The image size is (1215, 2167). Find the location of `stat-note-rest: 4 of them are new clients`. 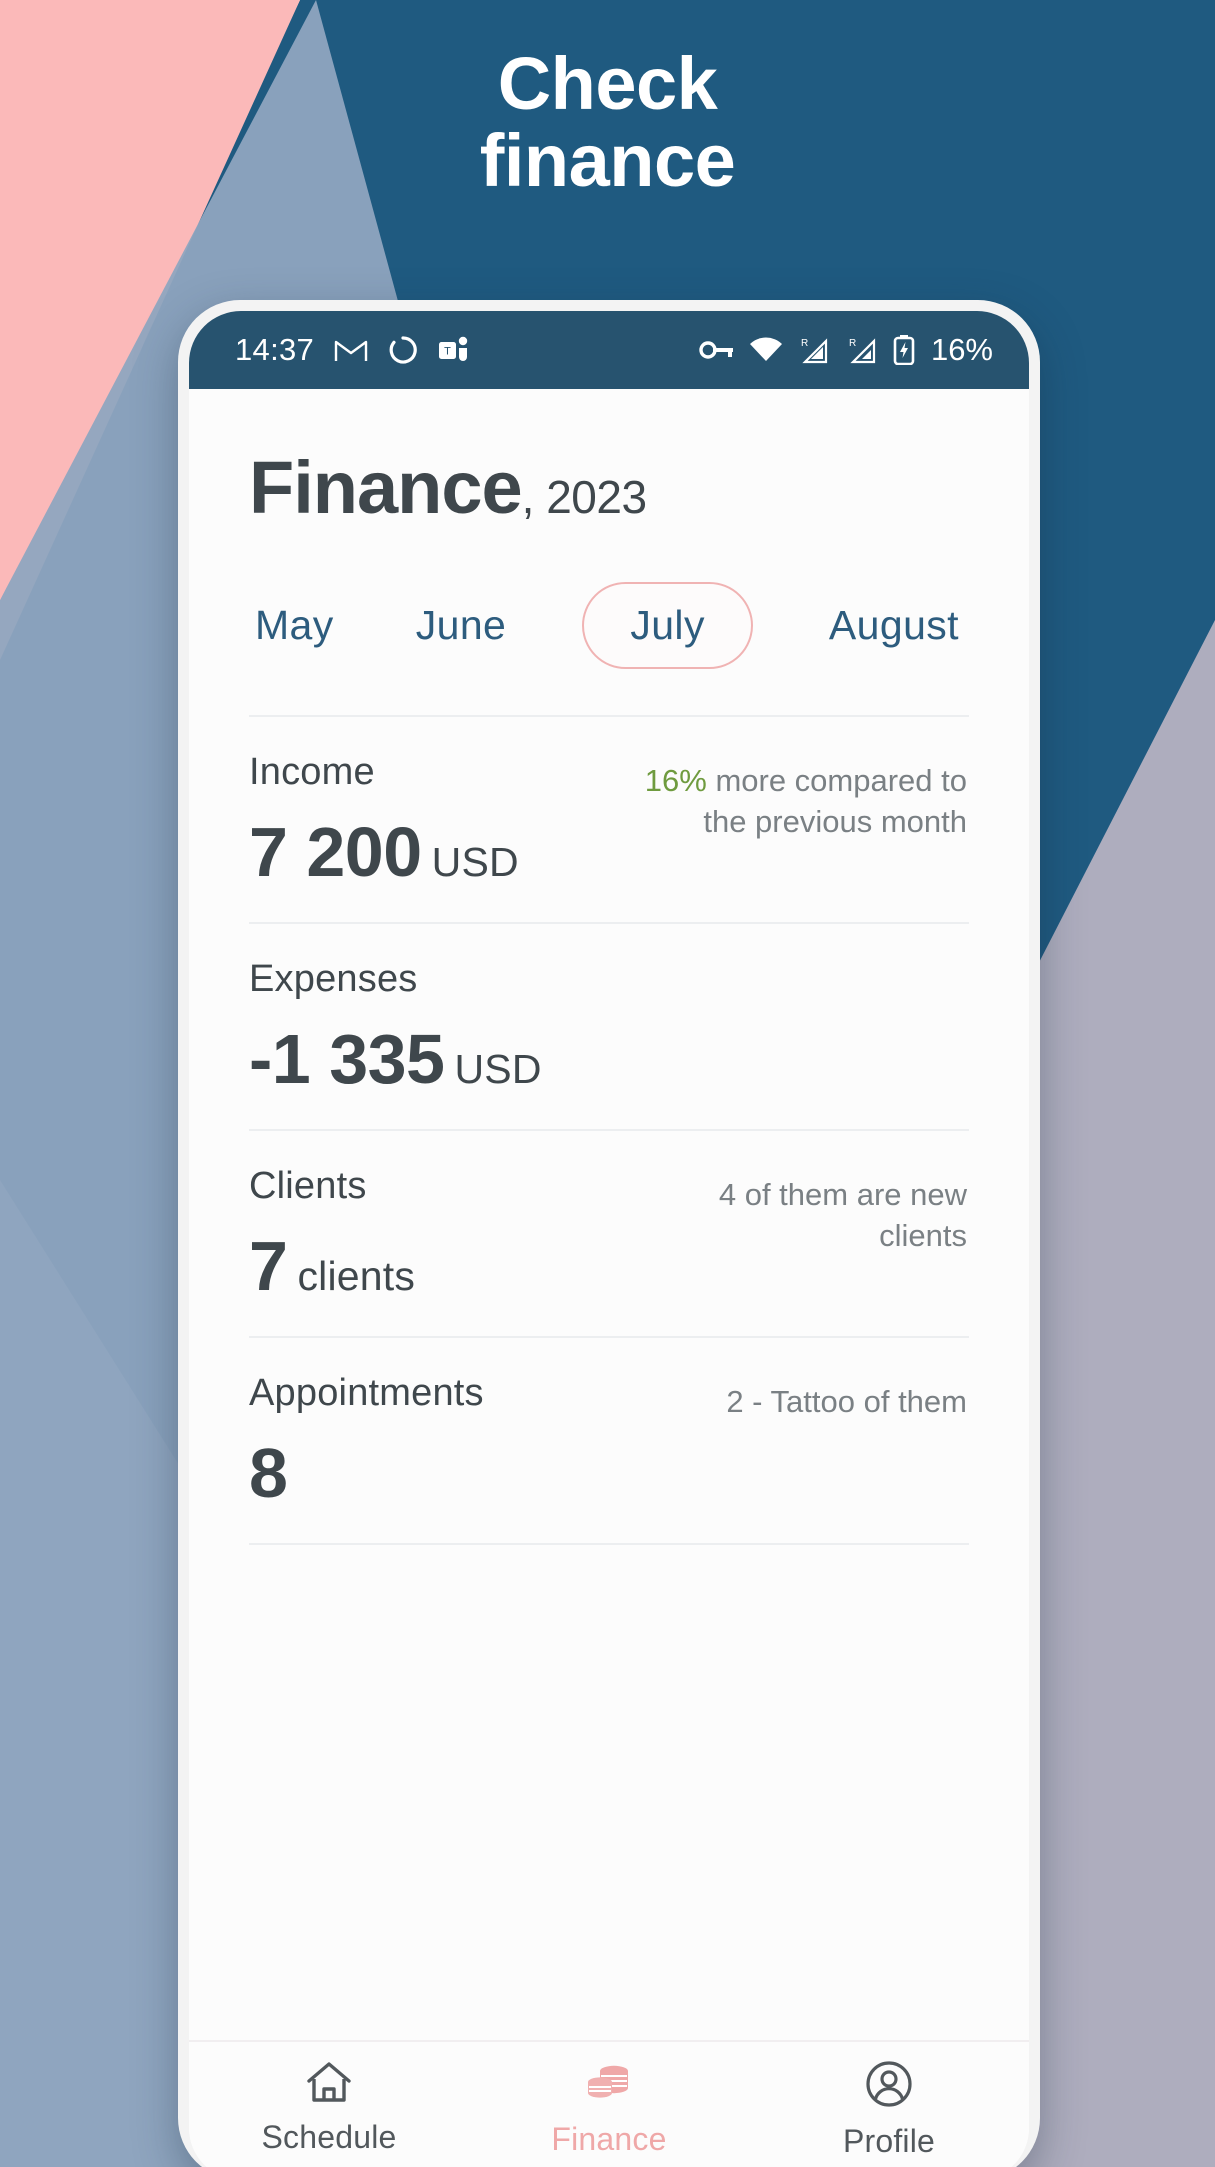

stat-note-rest: 4 of them are new clients is located at coordinates (842, 1215).